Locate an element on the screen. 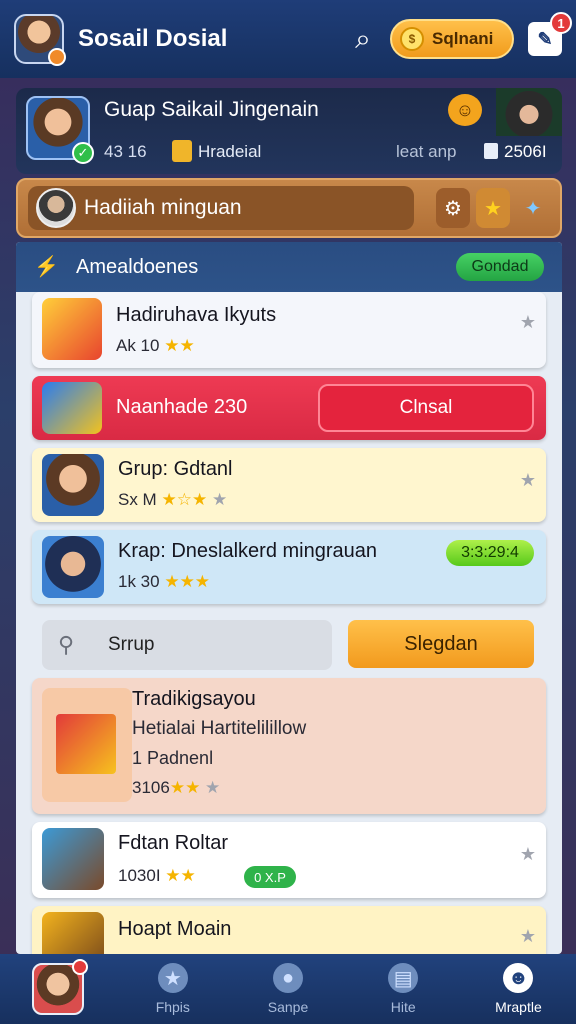  item-title: Naanhade 230 is located at coordinates (182, 407).